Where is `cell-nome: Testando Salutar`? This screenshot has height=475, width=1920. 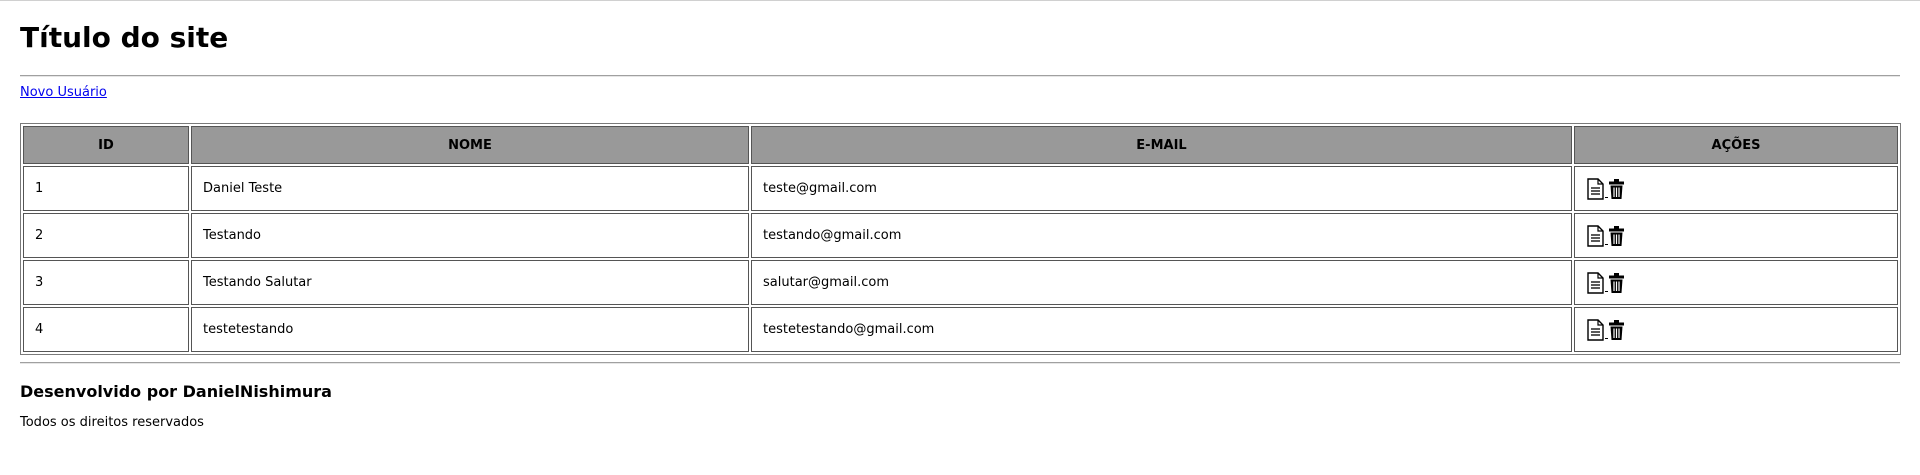
cell-nome: Testando Salutar is located at coordinates (470, 282).